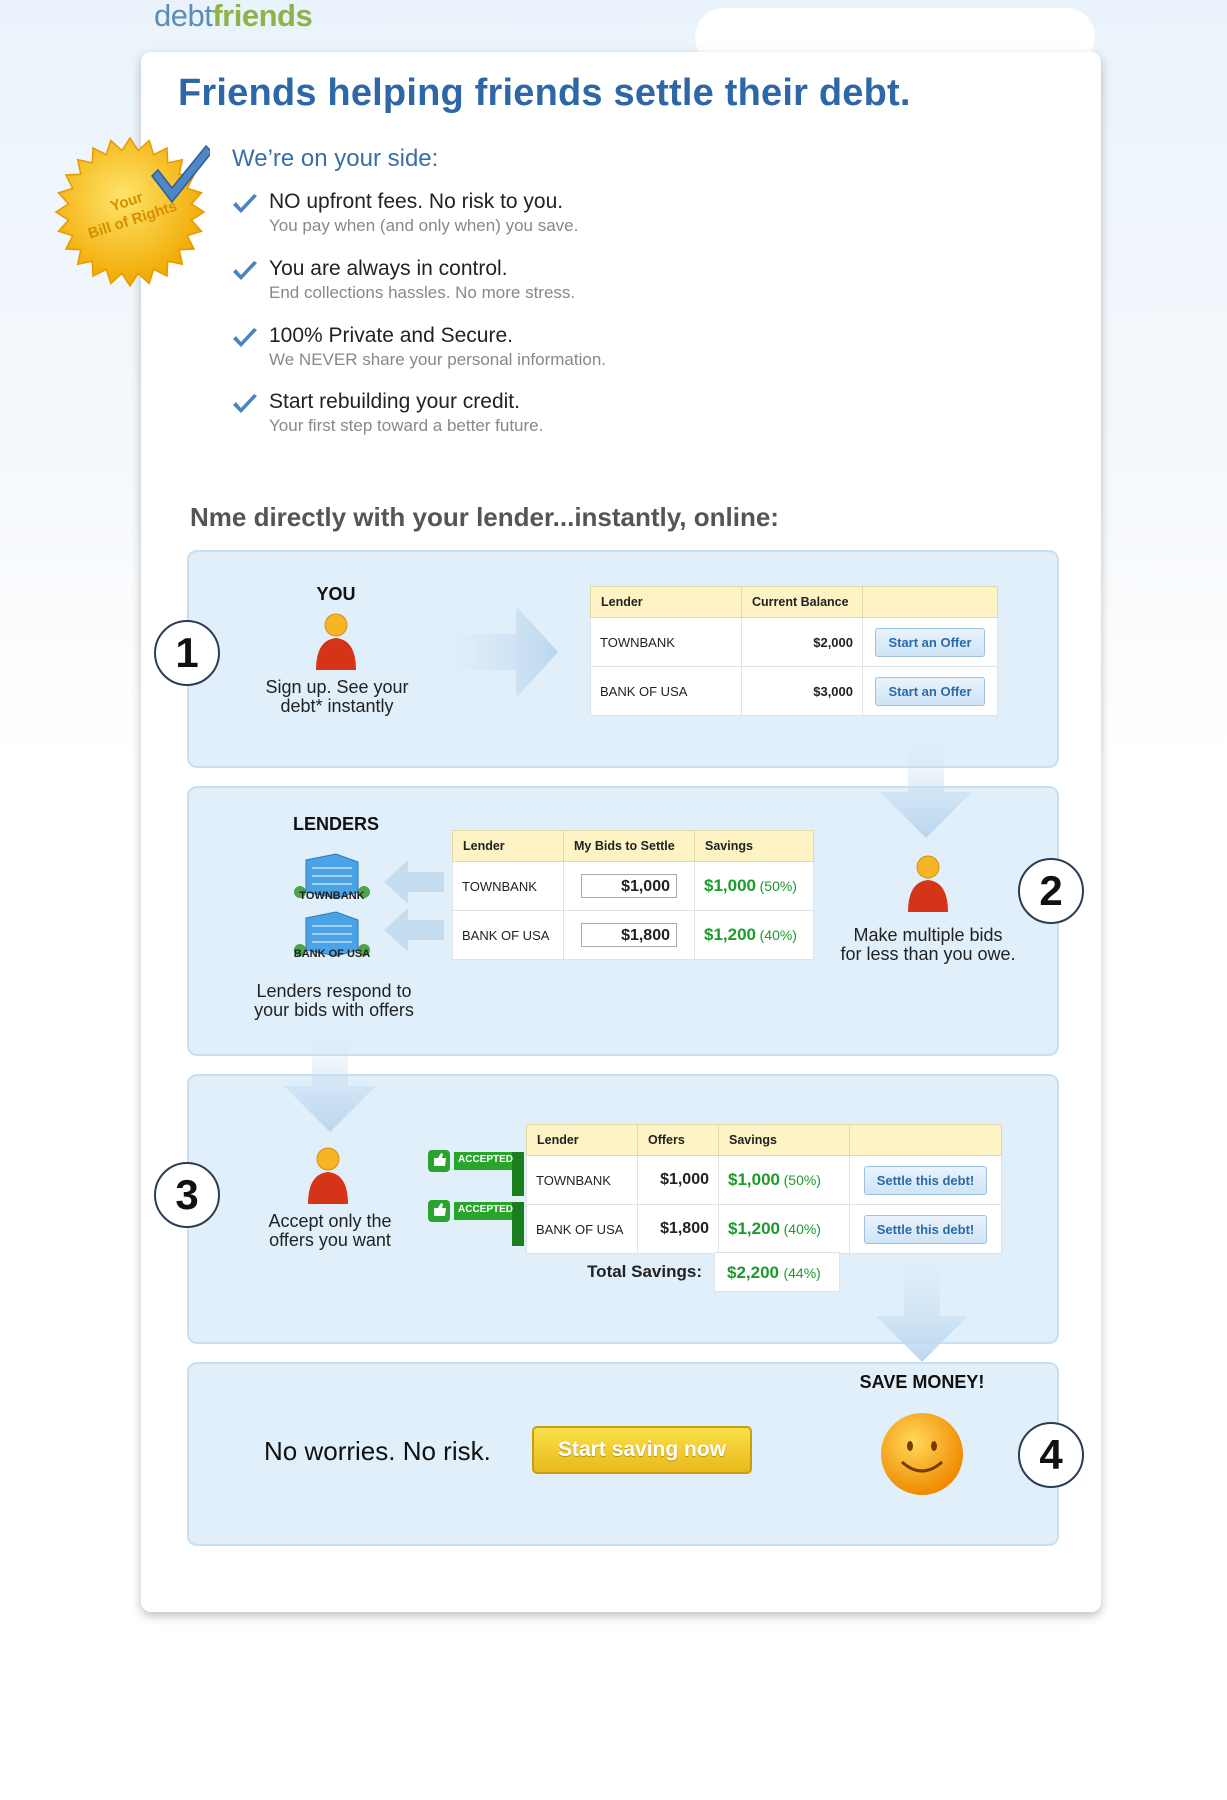  I want to click on column-header: My Bids to Settle, so click(629, 846).